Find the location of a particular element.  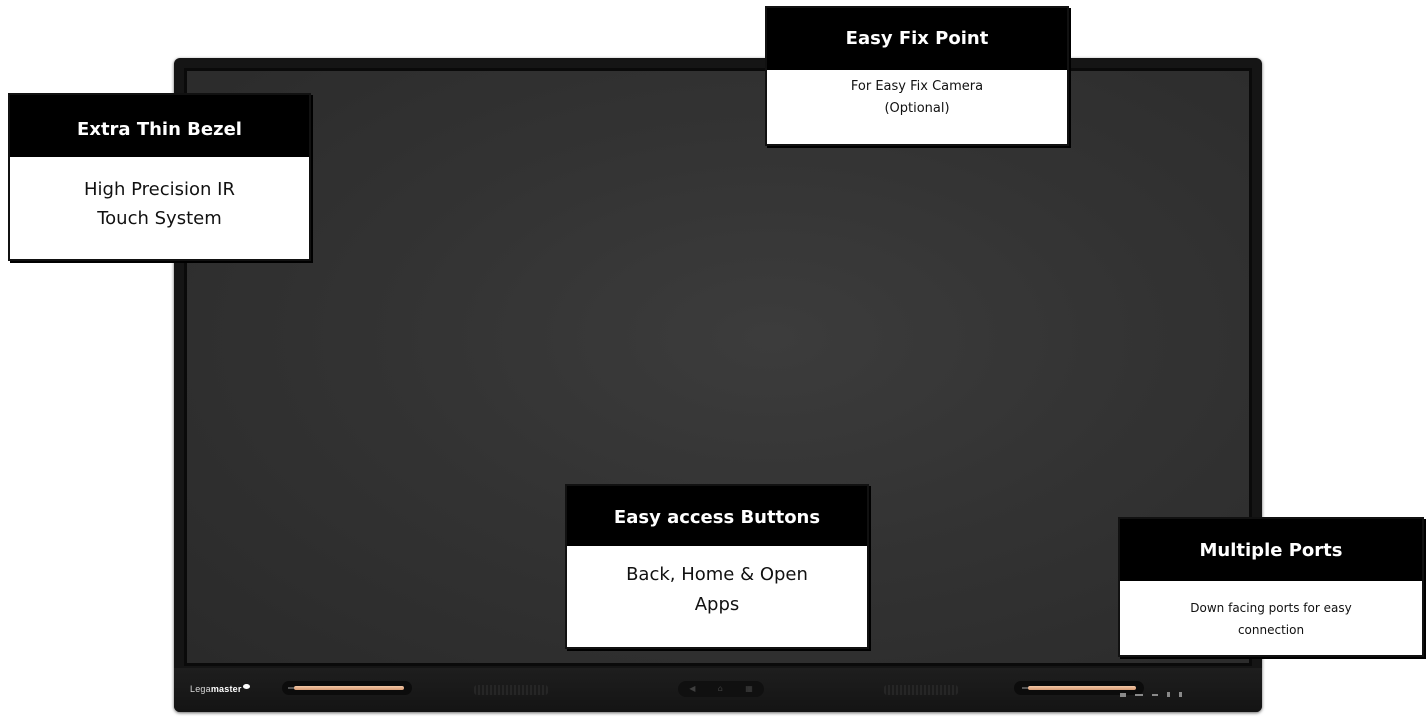

brand-logo: Legamaster is located at coordinates (220, 689).